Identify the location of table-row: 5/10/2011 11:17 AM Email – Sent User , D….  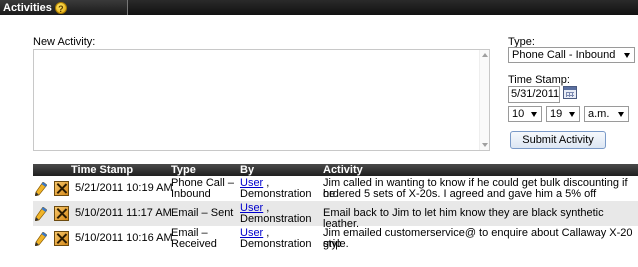
(335, 215).